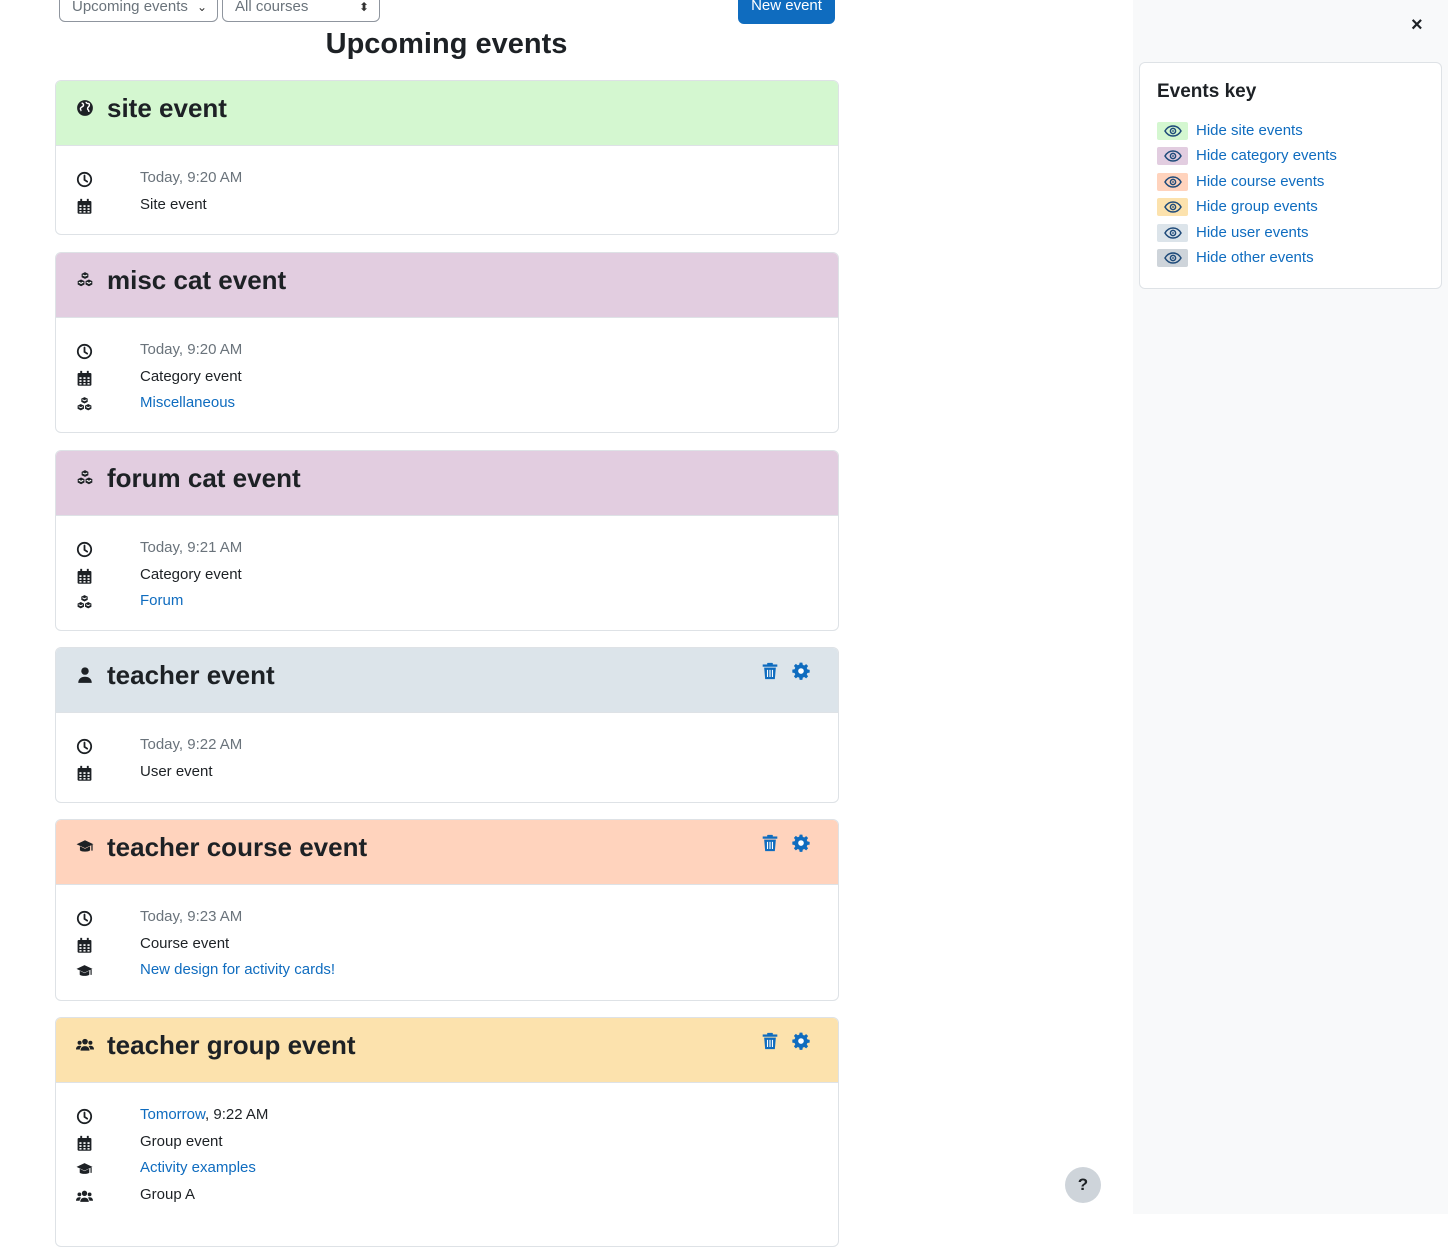 Image resolution: width=1448 pixels, height=1247 pixels. Describe the element at coordinates (1252, 232) in the screenshot. I see `key-item-label: Hide user events` at that location.